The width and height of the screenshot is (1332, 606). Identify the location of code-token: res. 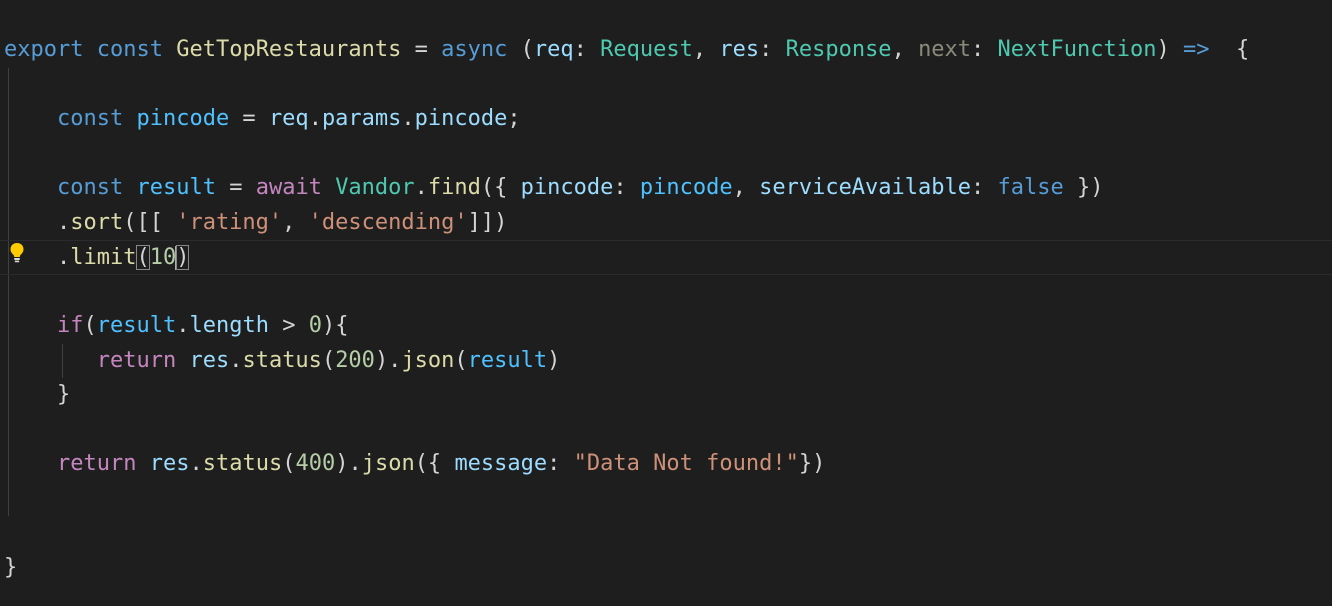
(739, 49).